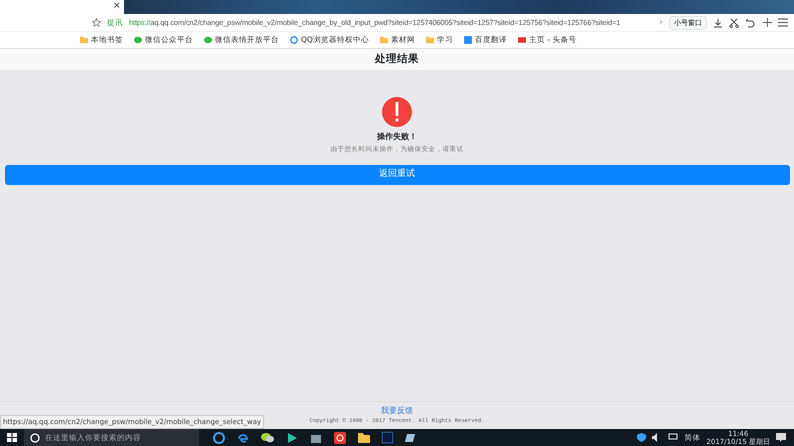 Image resolution: width=794 pixels, height=446 pixels. I want to click on network-icon, so click(673, 437).